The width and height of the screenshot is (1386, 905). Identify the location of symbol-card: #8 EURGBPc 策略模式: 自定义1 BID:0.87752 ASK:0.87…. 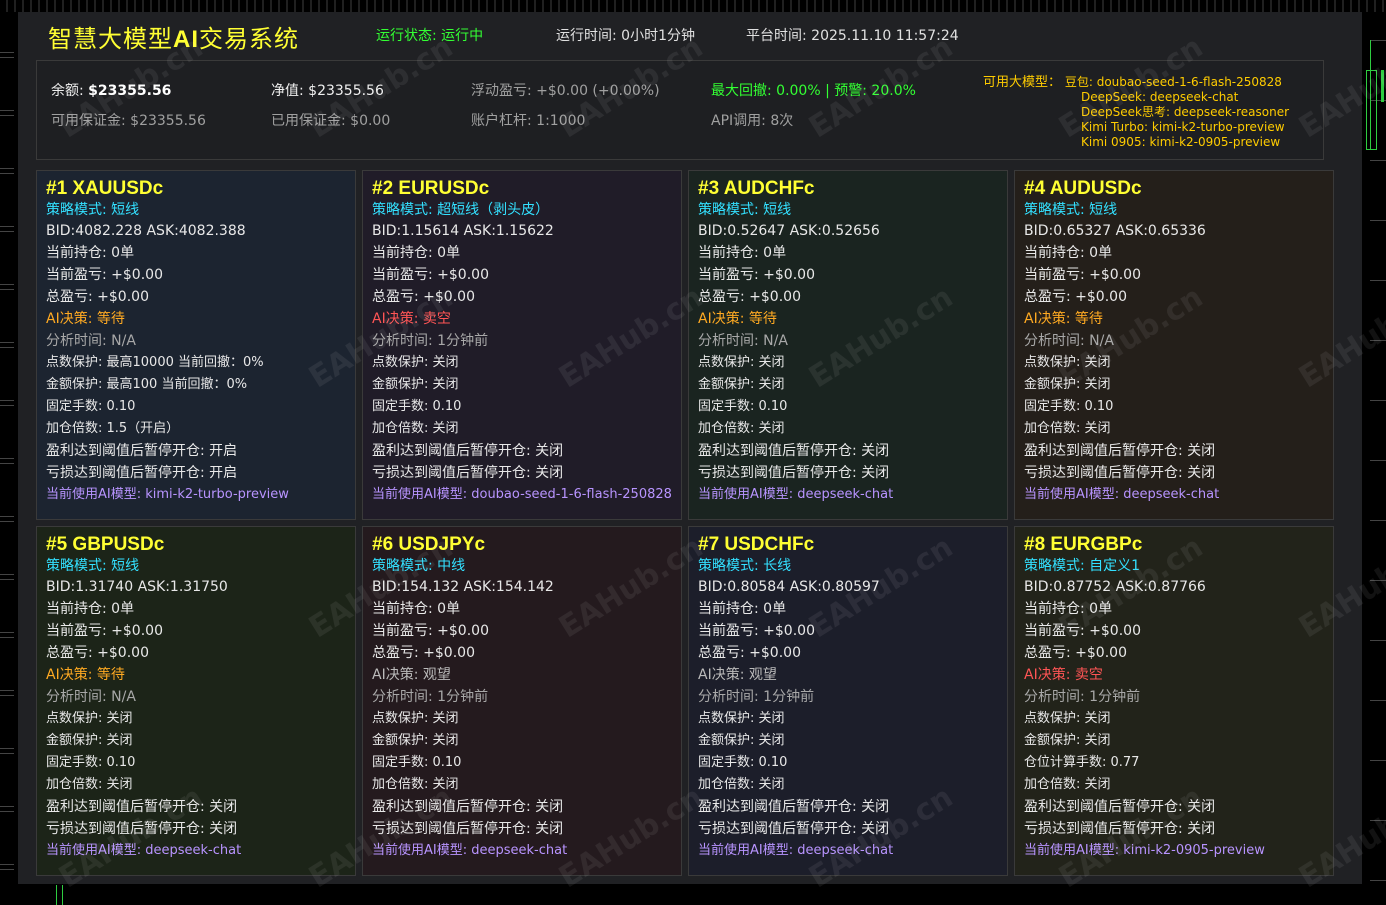
(1174, 701).